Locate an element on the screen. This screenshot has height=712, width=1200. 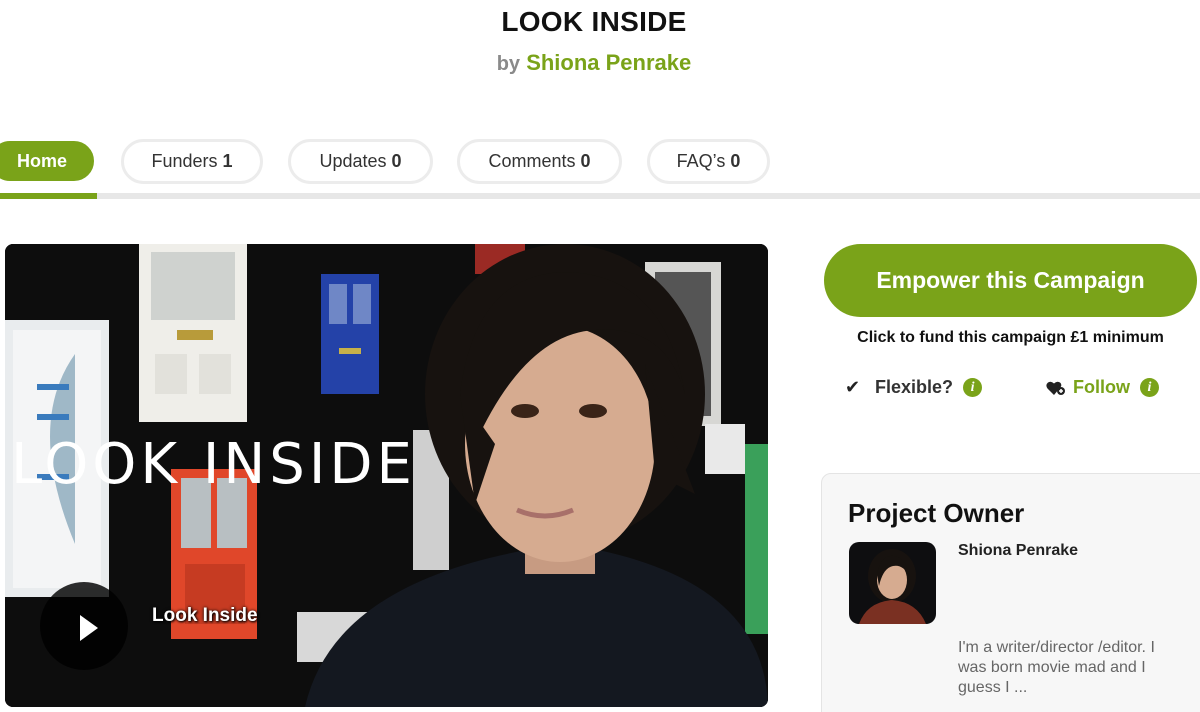
tab-funders: Funders 1 is located at coordinates (192, 161).